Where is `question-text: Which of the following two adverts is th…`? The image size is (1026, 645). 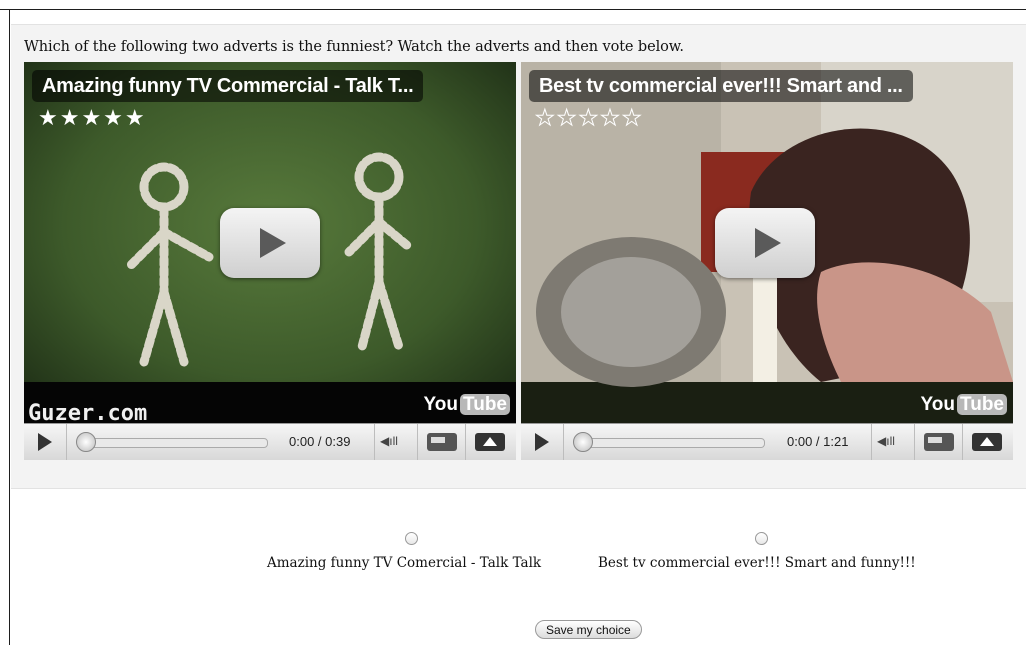 question-text: Which of the following two adverts is th… is located at coordinates (354, 47).